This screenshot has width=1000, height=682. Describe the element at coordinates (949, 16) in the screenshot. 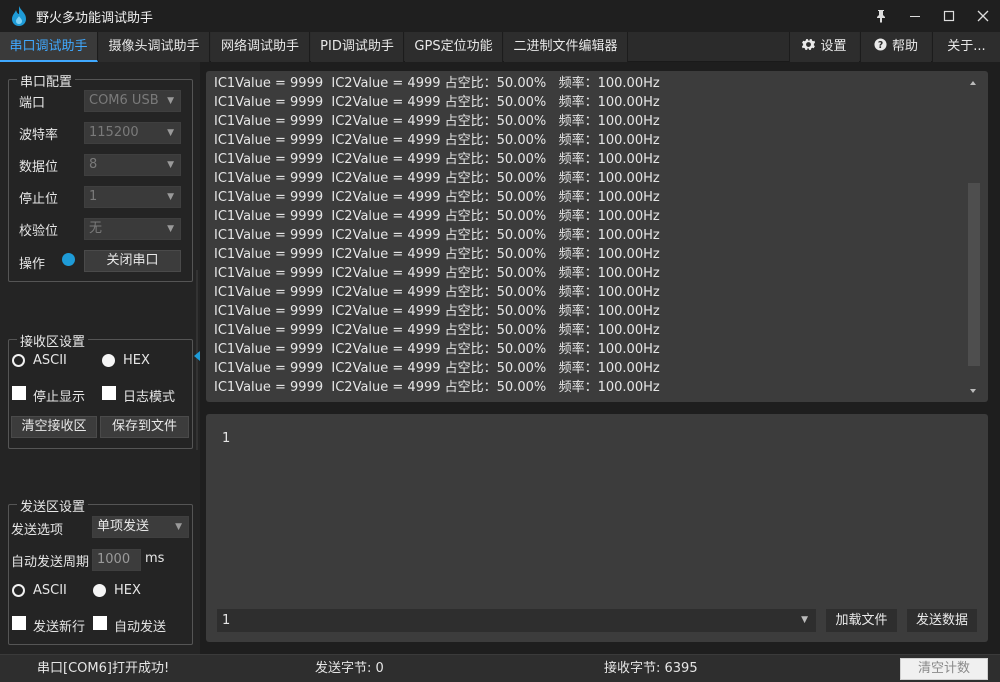

I see `maximize-icon` at that location.